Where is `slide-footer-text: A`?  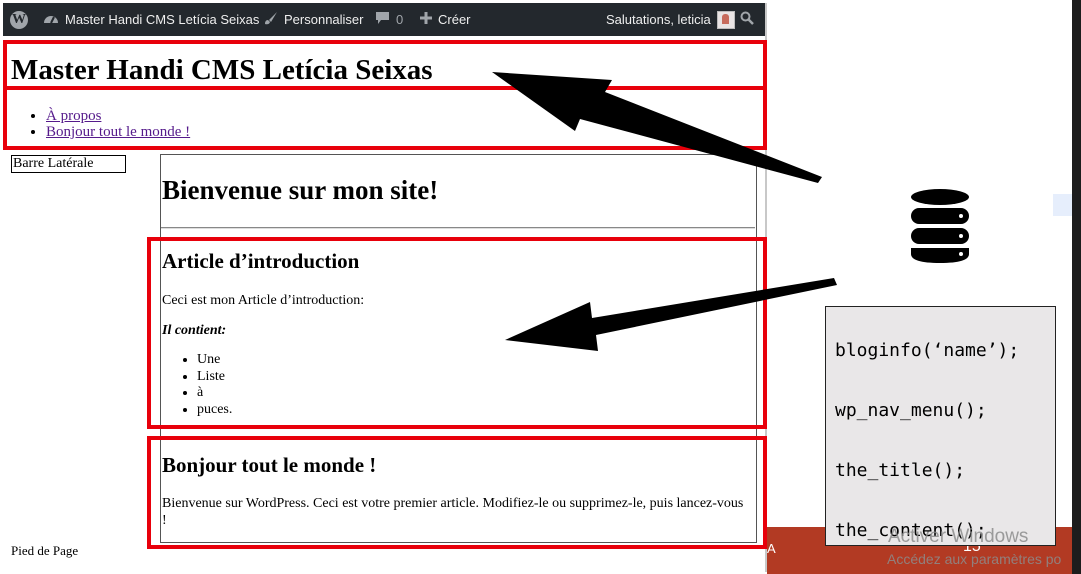 slide-footer-text: A is located at coordinates (771, 548).